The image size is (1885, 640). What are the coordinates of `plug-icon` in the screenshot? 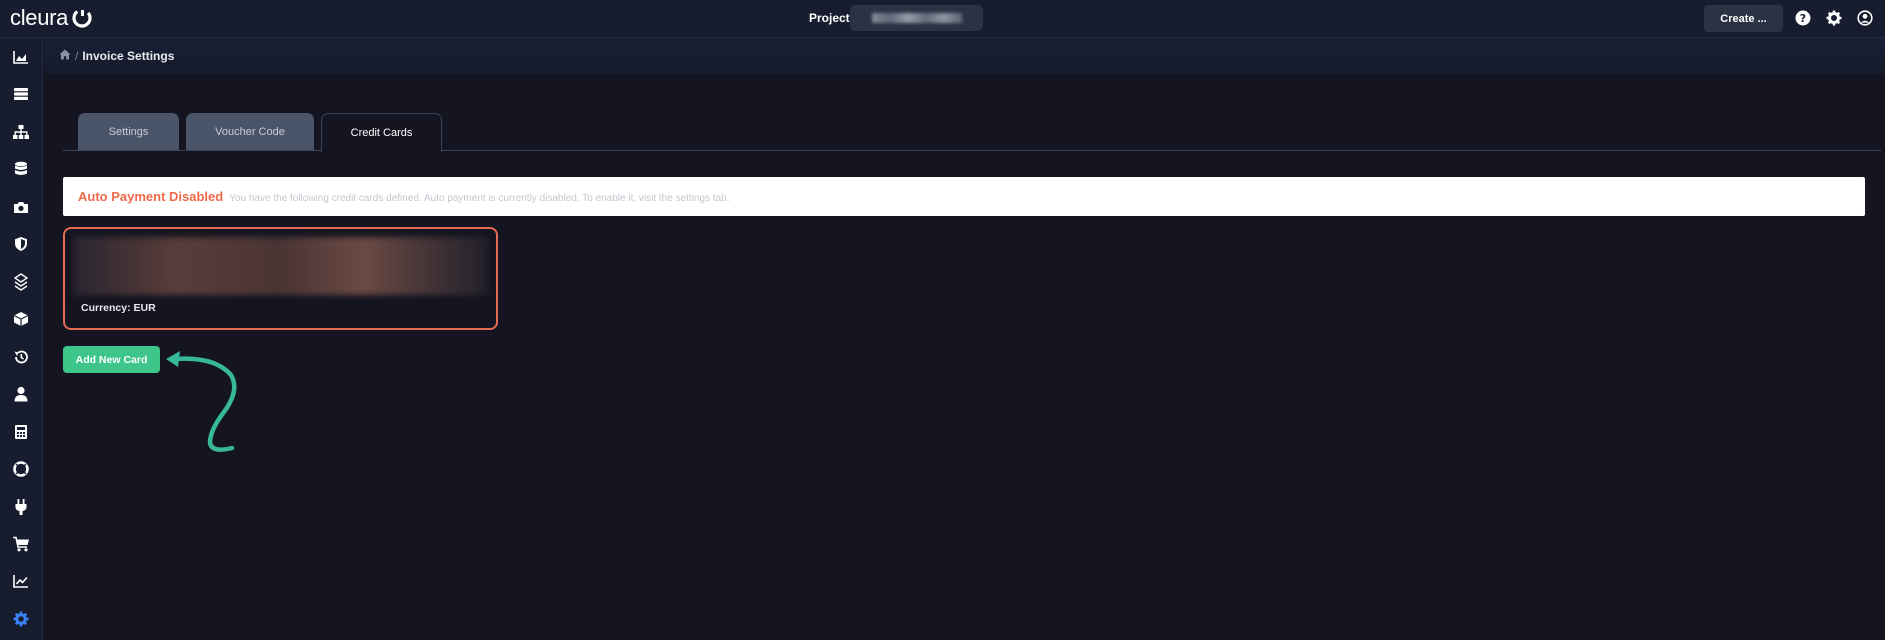 It's located at (21, 507).